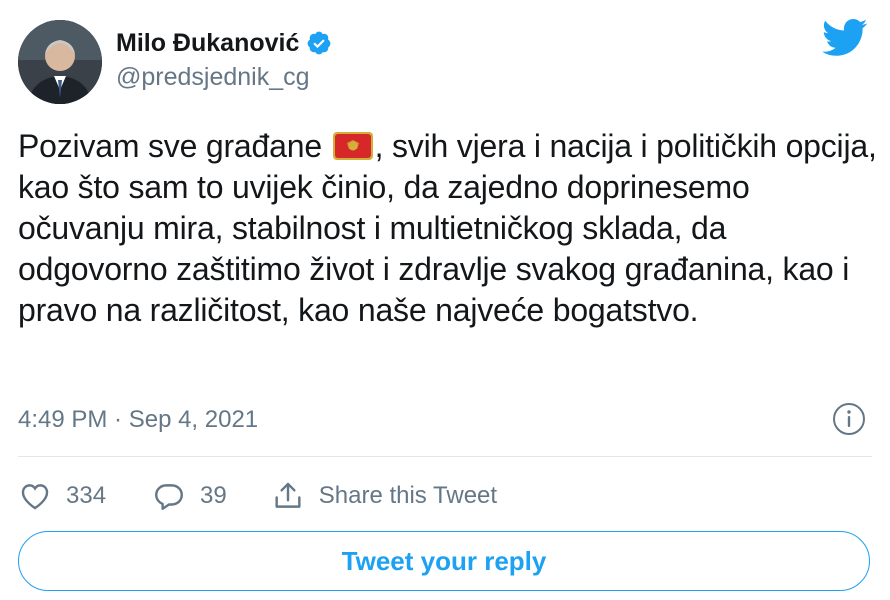 The height and width of the screenshot is (600, 890). What do you see at coordinates (213, 77) in the screenshot?
I see `author-handle: @predsjednik_cg` at bounding box center [213, 77].